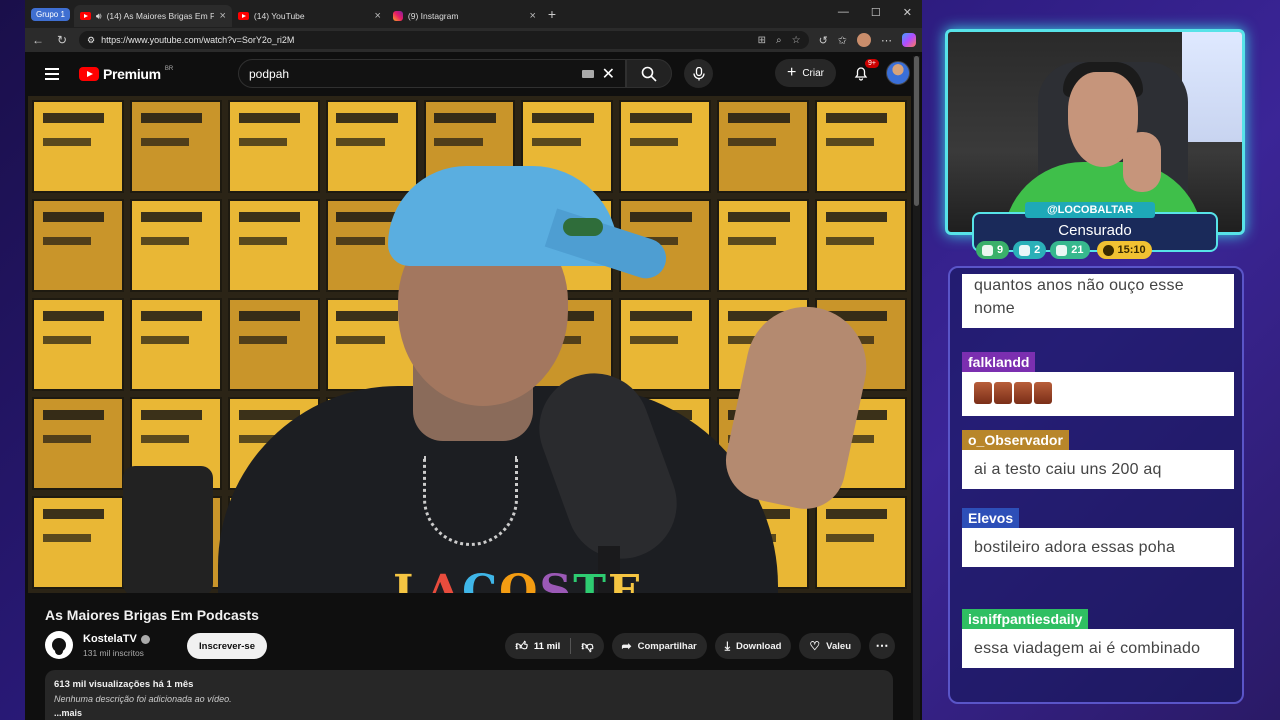 The height and width of the screenshot is (720, 1280). I want to click on download-icon: ⤓, so click(727, 645).